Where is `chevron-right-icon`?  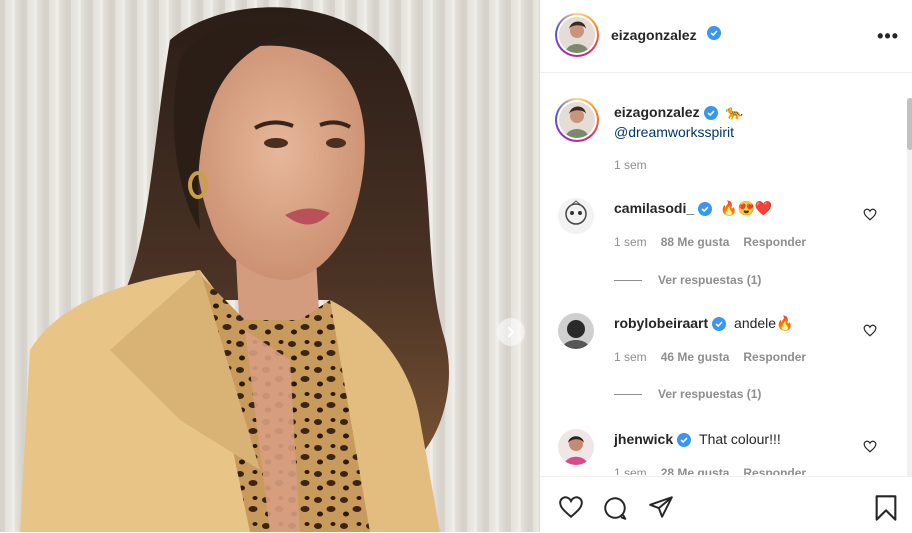
chevron-right-icon is located at coordinates (511, 332).